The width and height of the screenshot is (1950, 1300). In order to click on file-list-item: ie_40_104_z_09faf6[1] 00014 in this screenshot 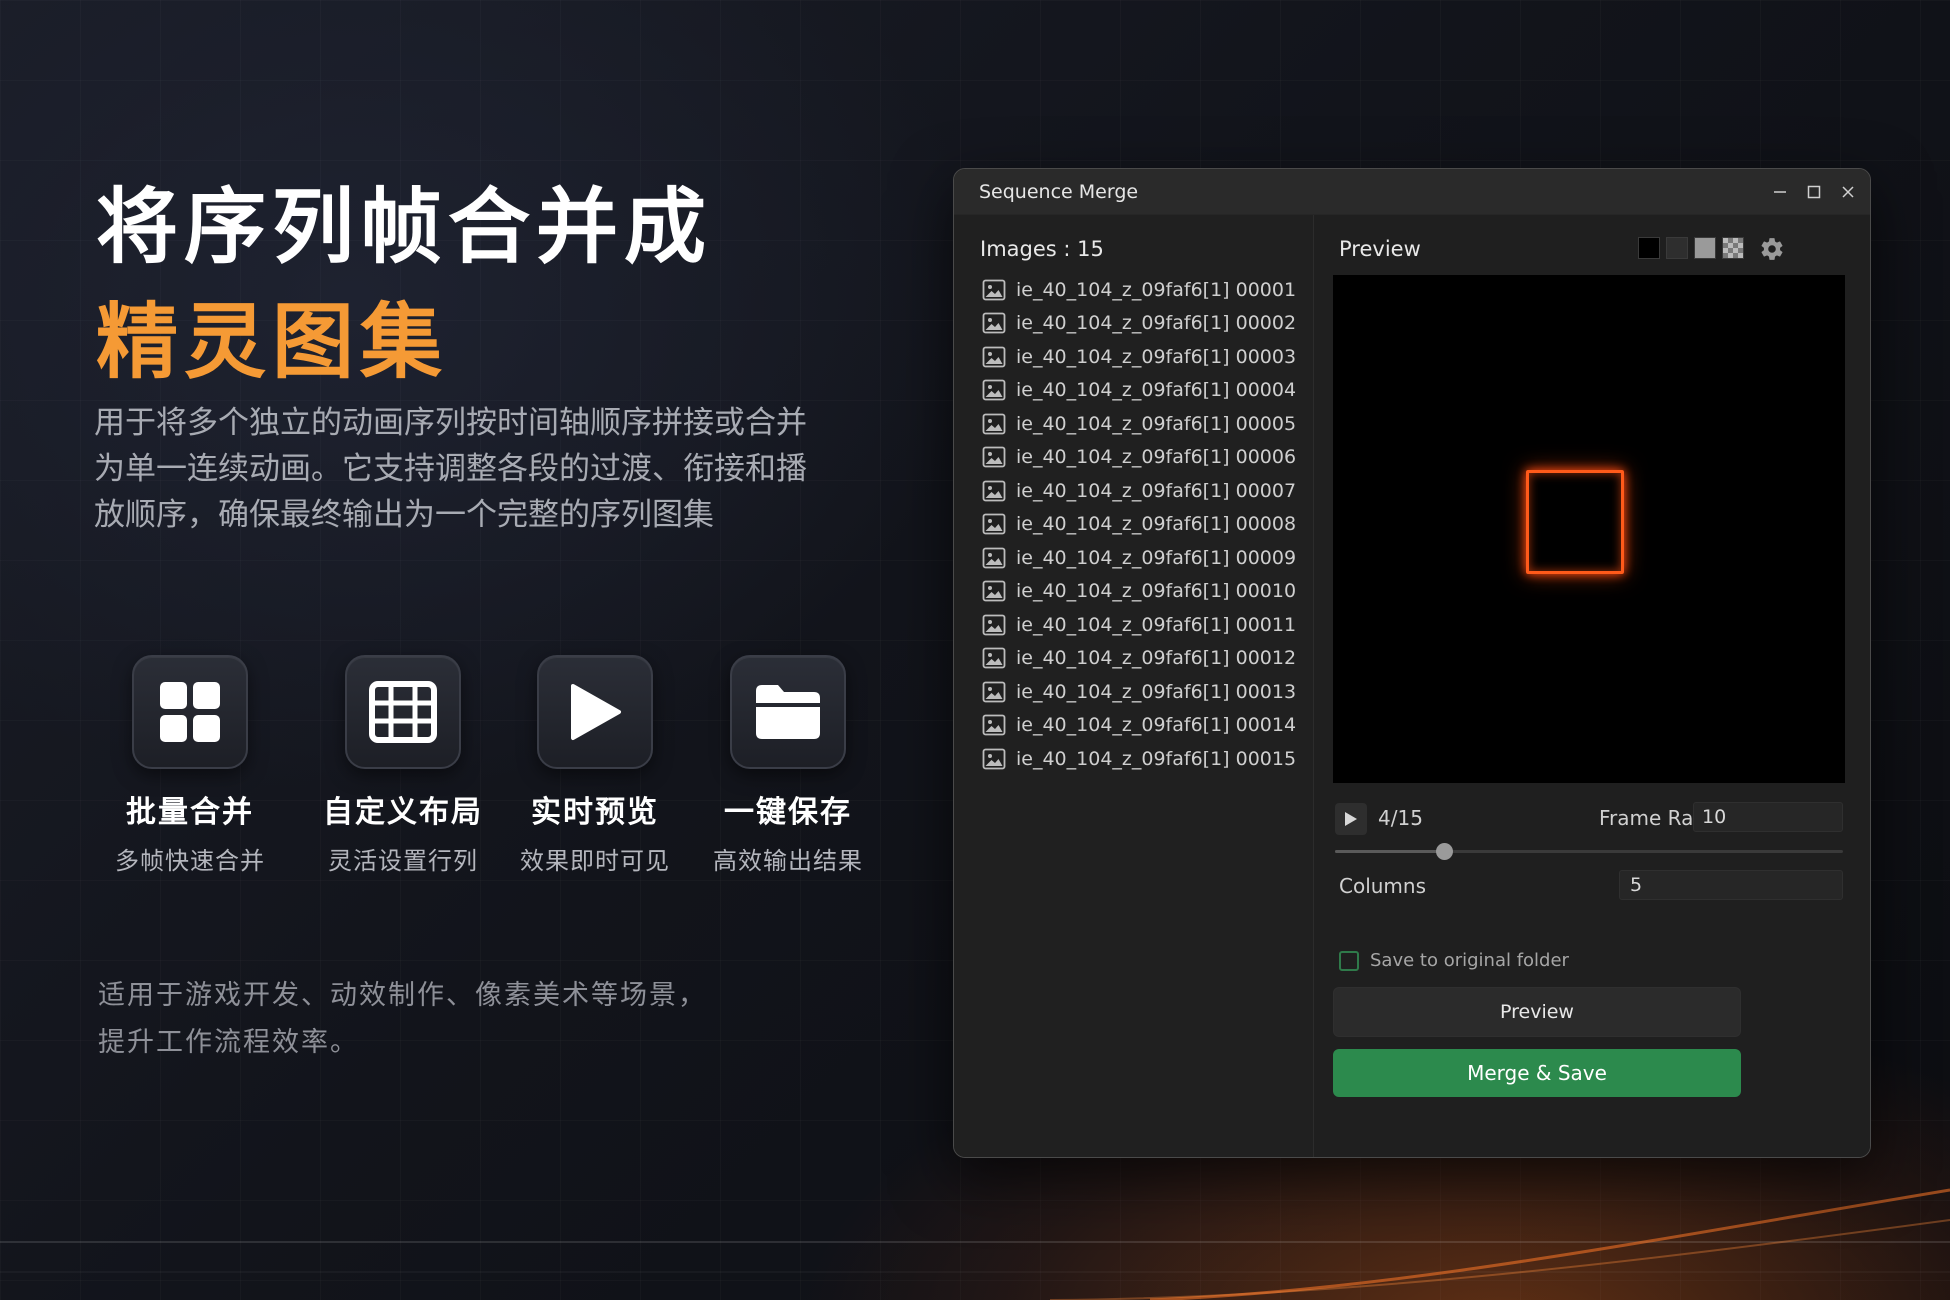, I will do `click(1142, 726)`.